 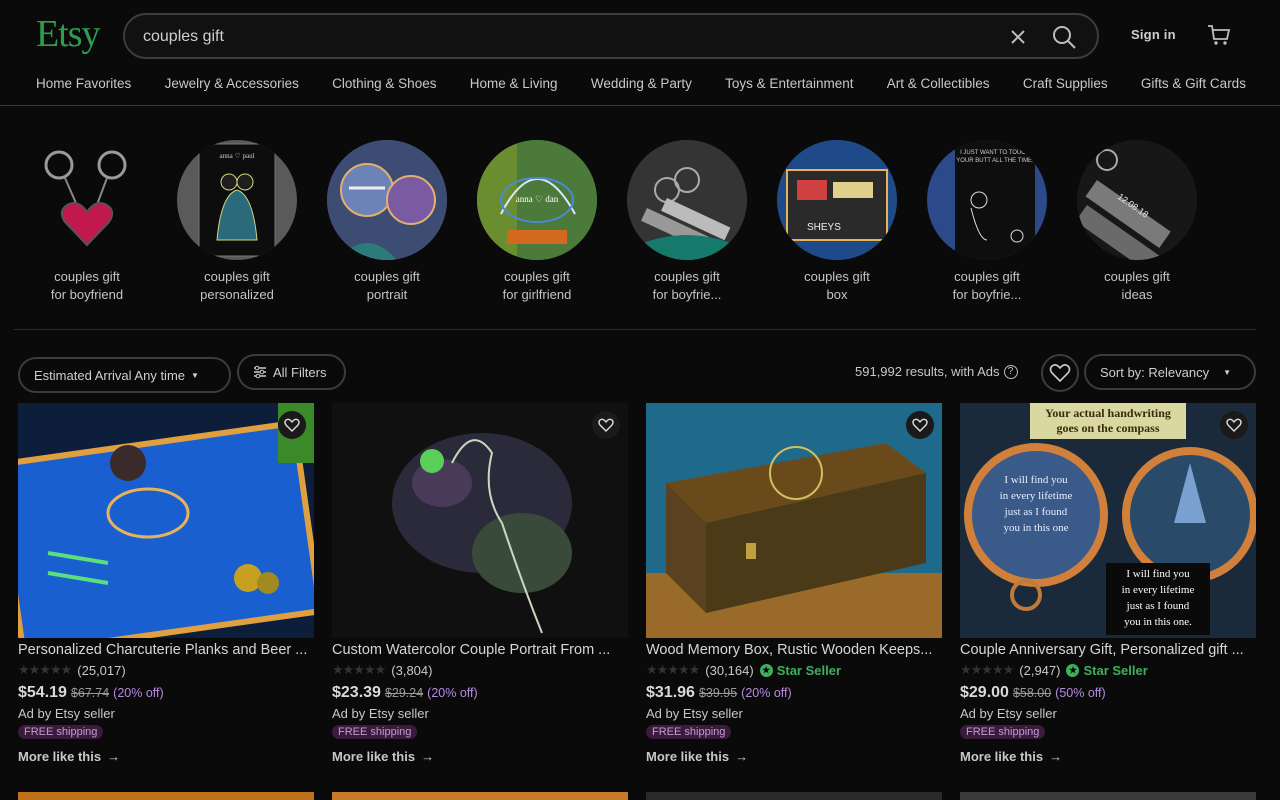 What do you see at coordinates (1108, 693) in the screenshot?
I see `listing-price-row: $29.00 $58.00 (50% off)` at bounding box center [1108, 693].